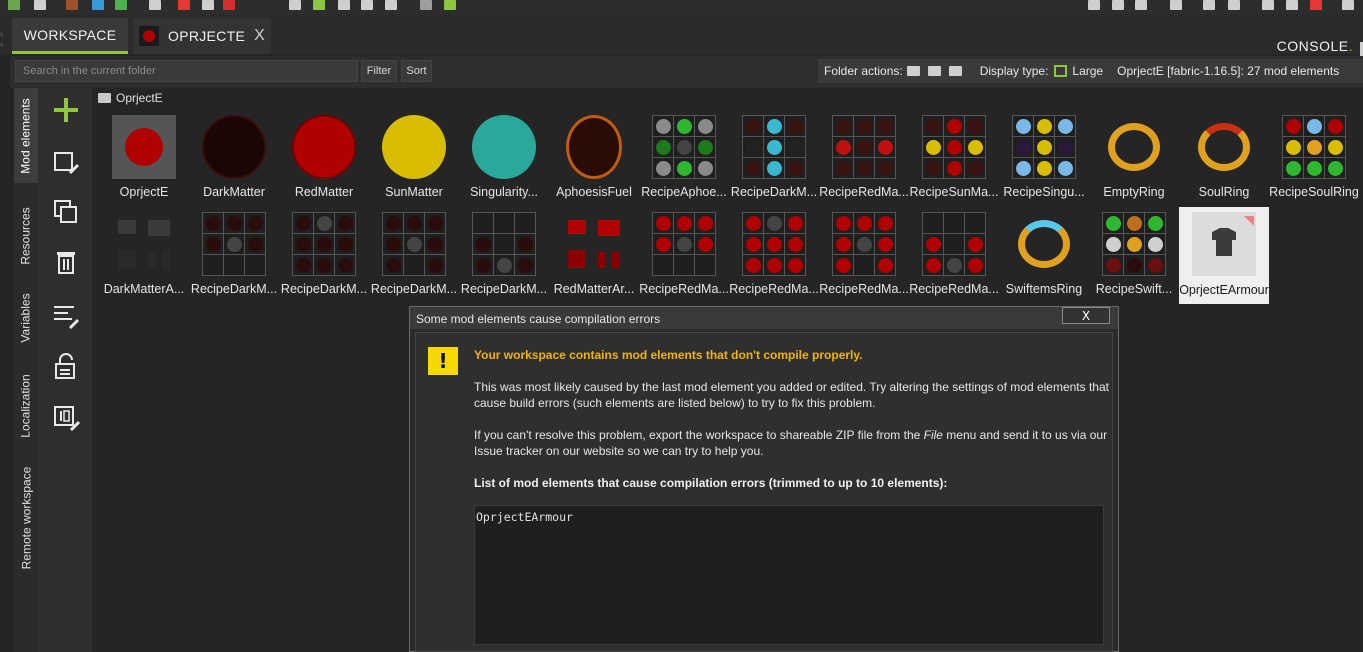  What do you see at coordinates (66, 262) in the screenshot?
I see `delete-element-icon` at bounding box center [66, 262].